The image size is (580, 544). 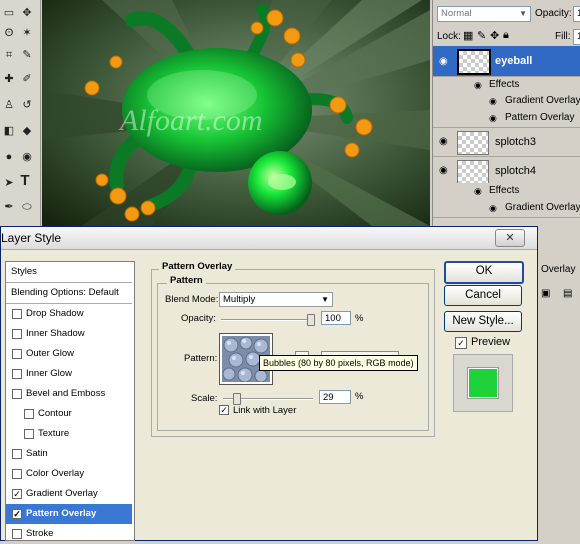 What do you see at coordinates (506, 35) in the screenshot?
I see `lock-all-icon: 🔒︎` at bounding box center [506, 35].